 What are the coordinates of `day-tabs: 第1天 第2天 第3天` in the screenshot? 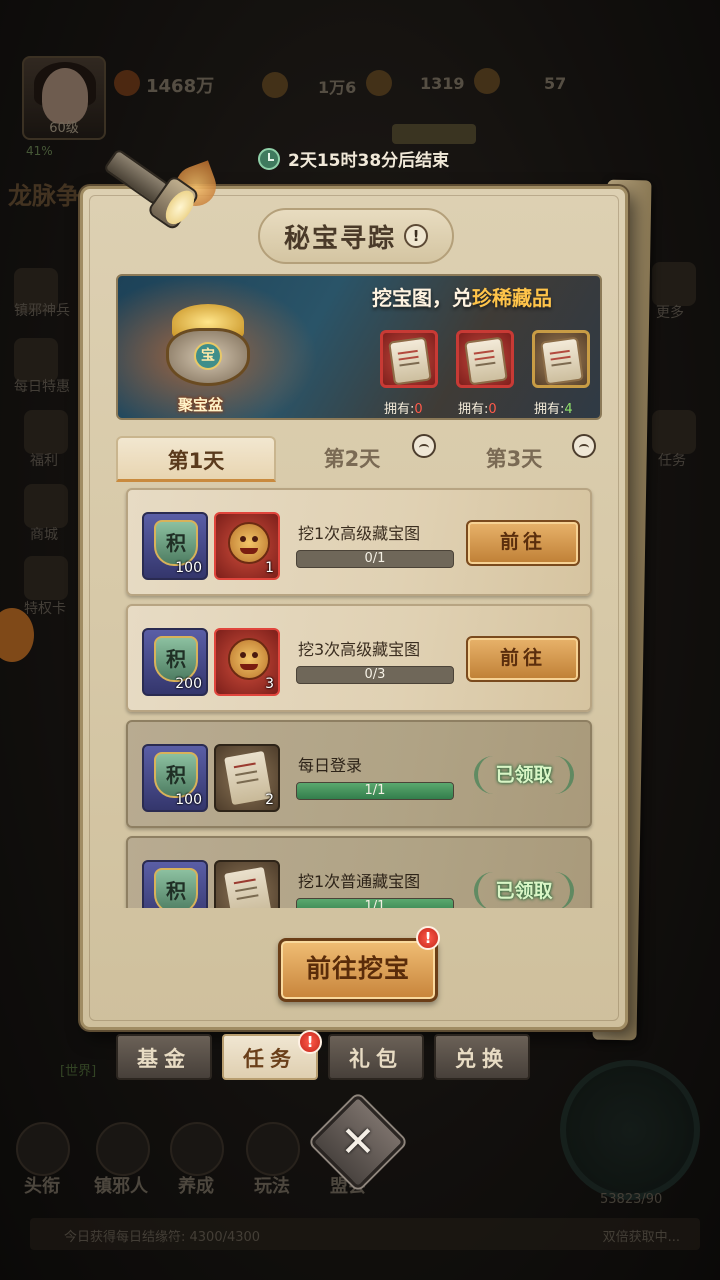 It's located at (359, 458).